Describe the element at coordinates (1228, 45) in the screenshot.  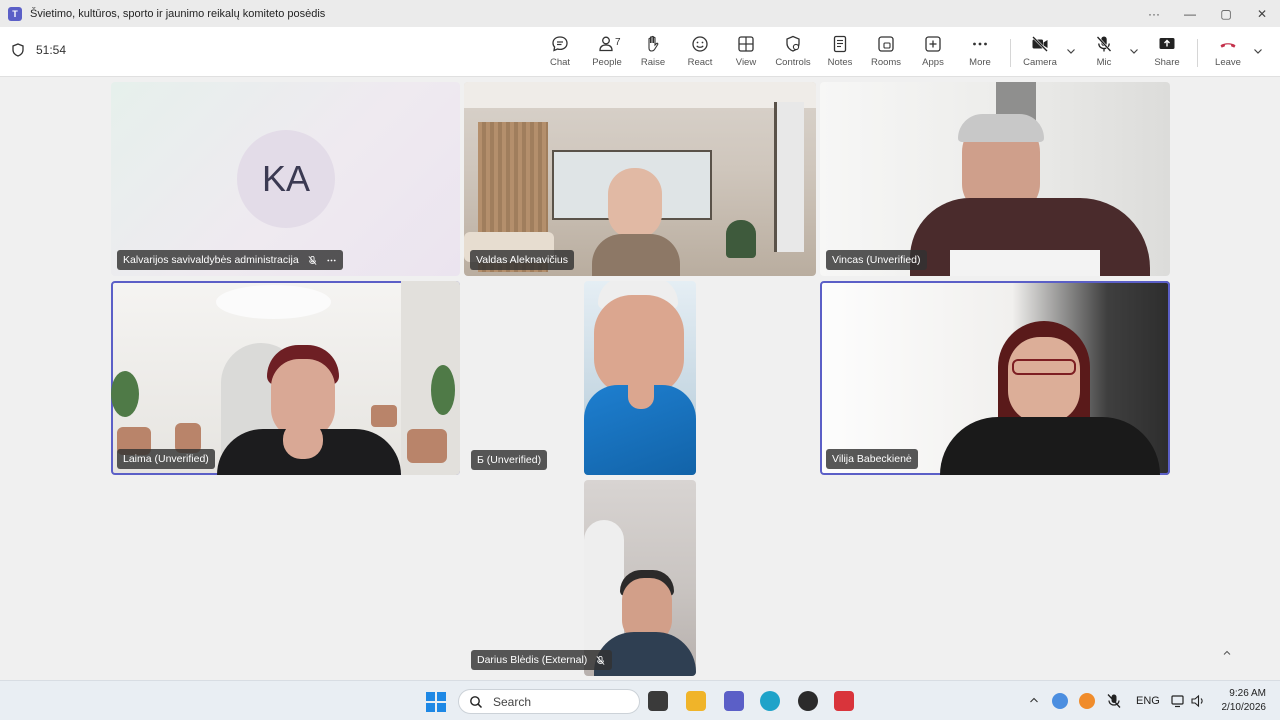
I see `hang-up-icon` at that location.